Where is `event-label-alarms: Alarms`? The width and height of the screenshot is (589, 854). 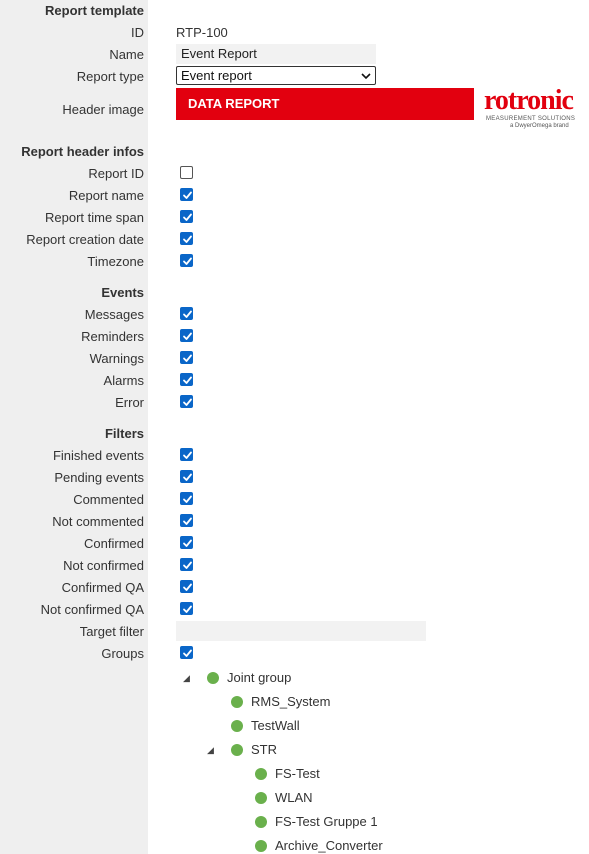
event-label-alarms: Alarms is located at coordinates (123, 380).